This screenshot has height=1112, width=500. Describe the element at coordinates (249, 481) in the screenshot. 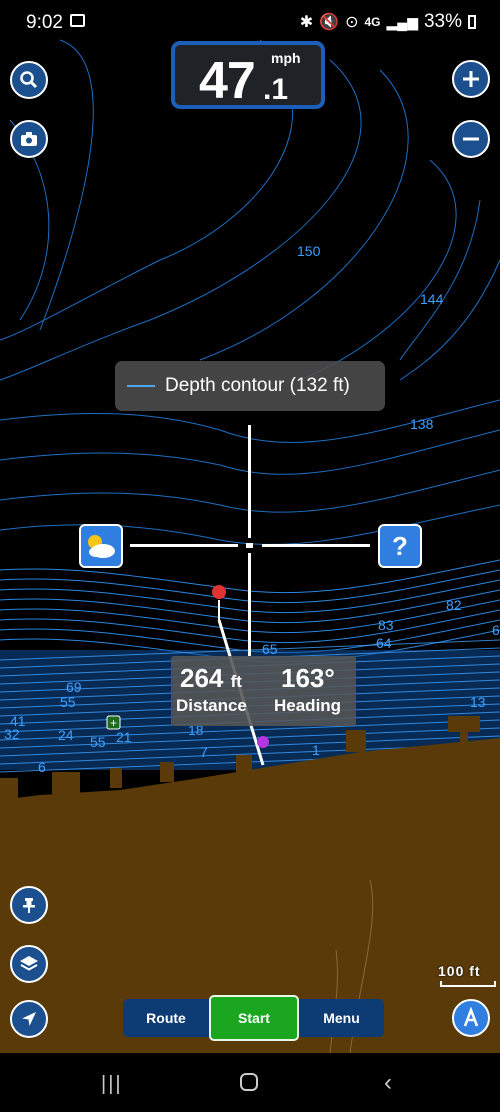

I see `crosshair-vertical-top` at that location.